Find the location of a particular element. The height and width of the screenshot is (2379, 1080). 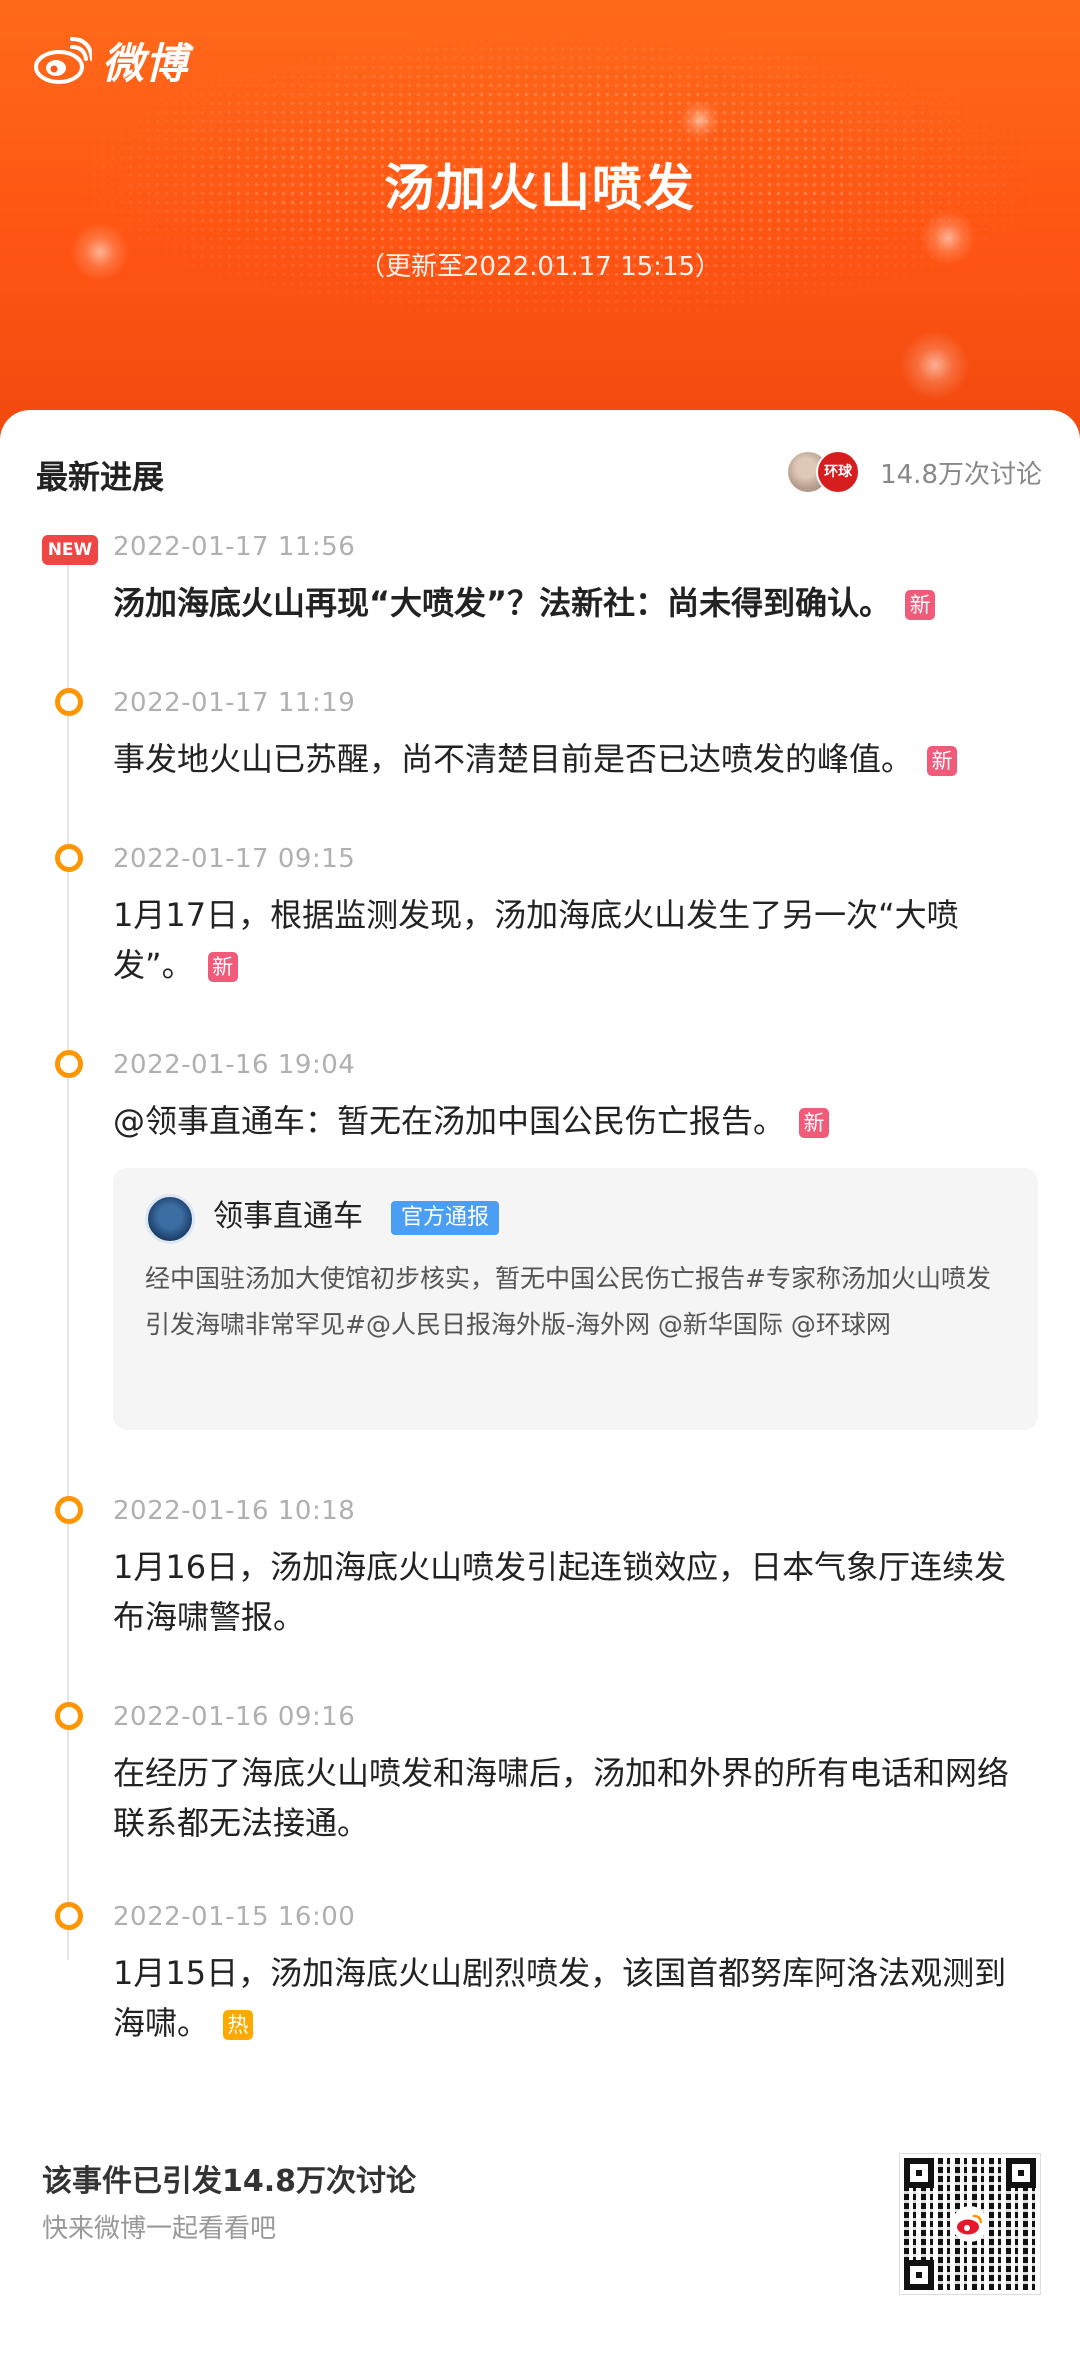

timeline-time: 2022-01-16 10:18 is located at coordinates (234, 1511).